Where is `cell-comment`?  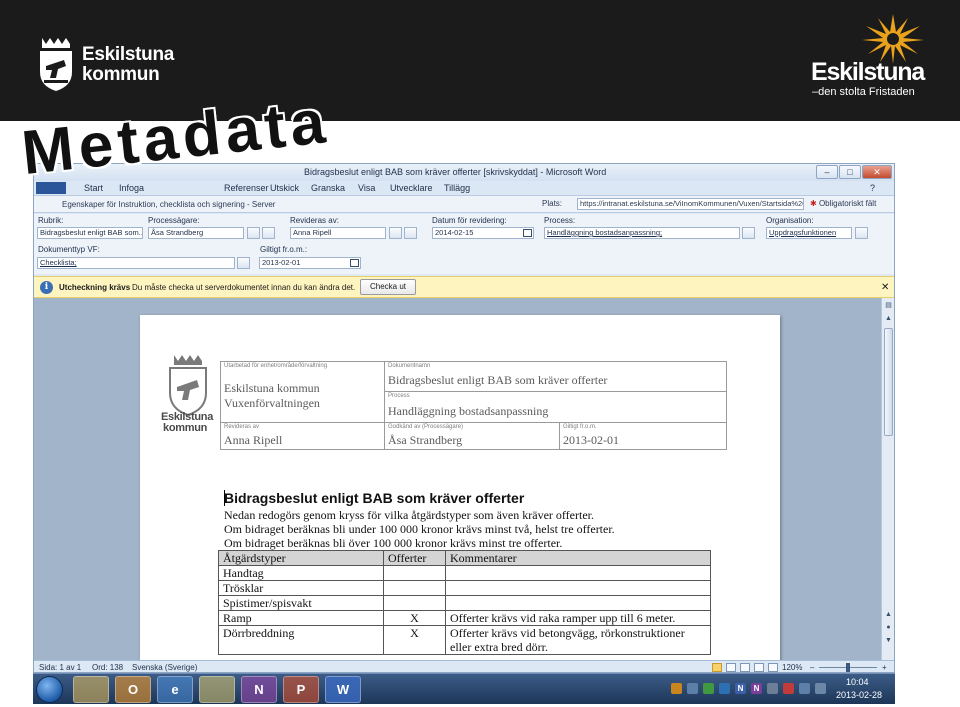 cell-comment is located at coordinates (578, 573).